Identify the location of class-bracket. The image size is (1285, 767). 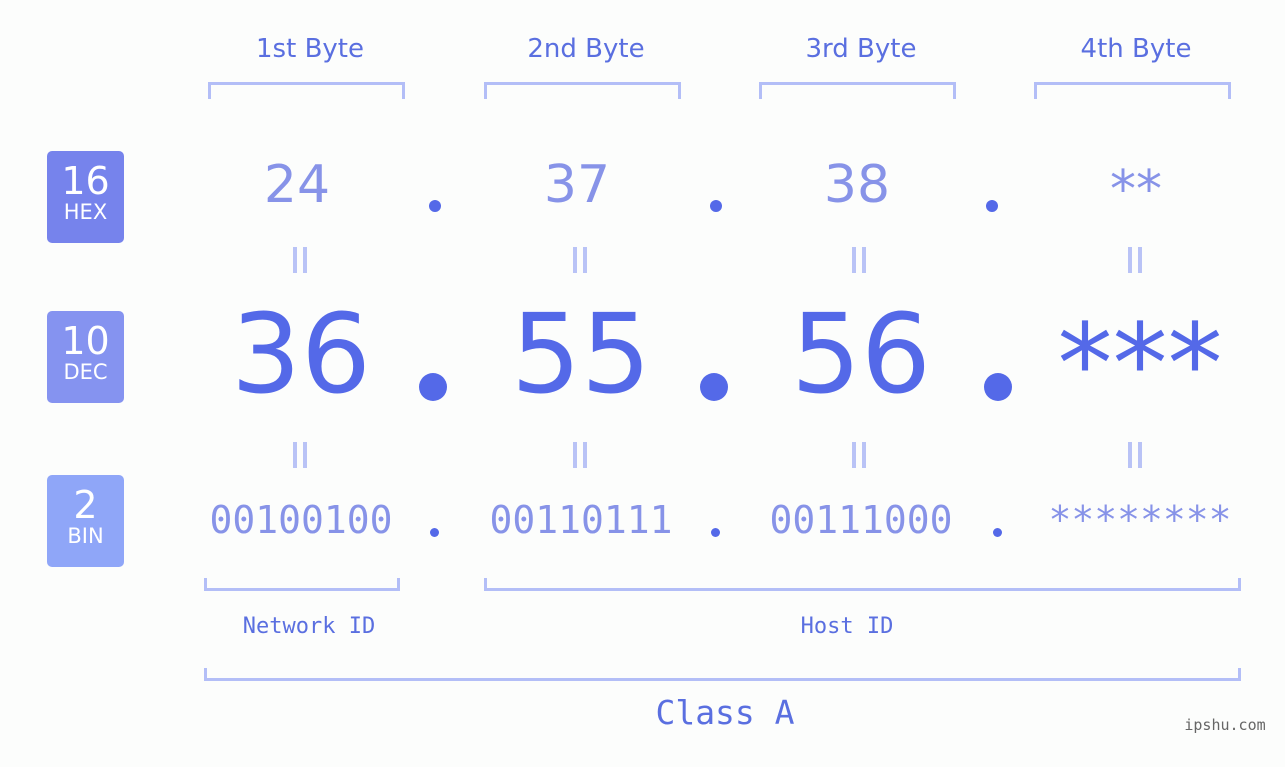
(722, 674).